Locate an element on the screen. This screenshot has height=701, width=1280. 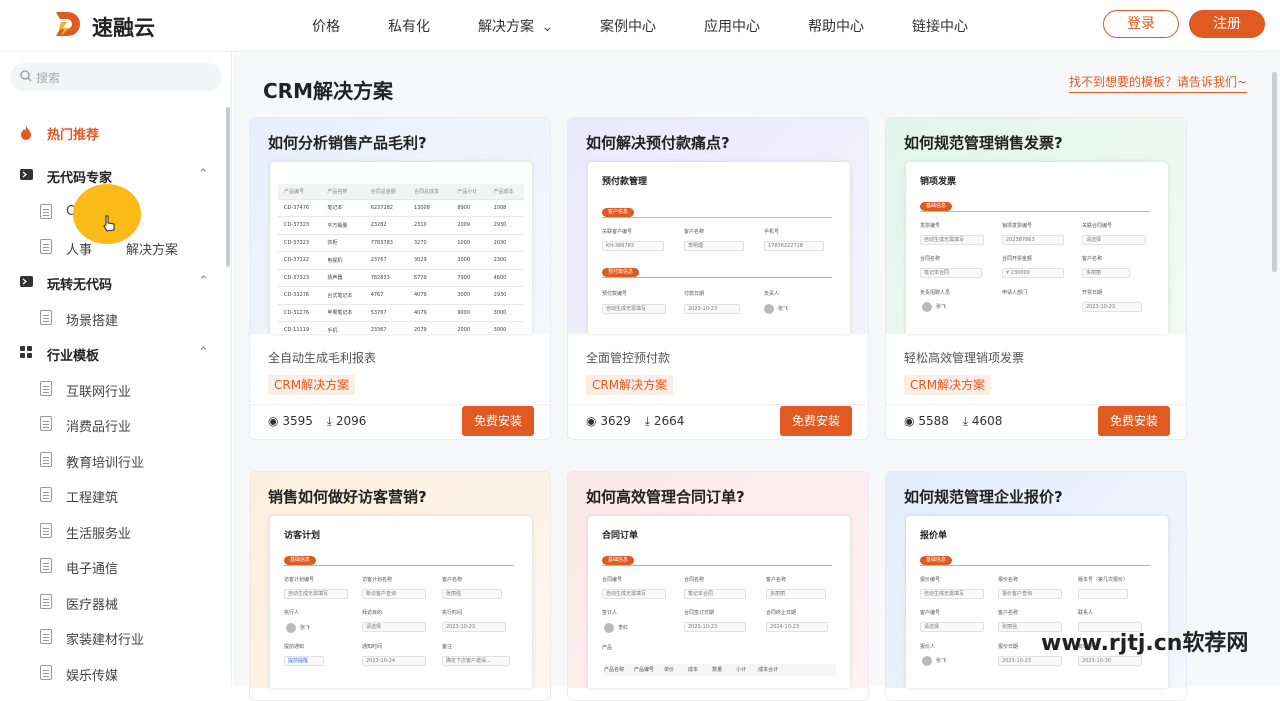
section-label: 玩转无代码 is located at coordinates (80, 285).